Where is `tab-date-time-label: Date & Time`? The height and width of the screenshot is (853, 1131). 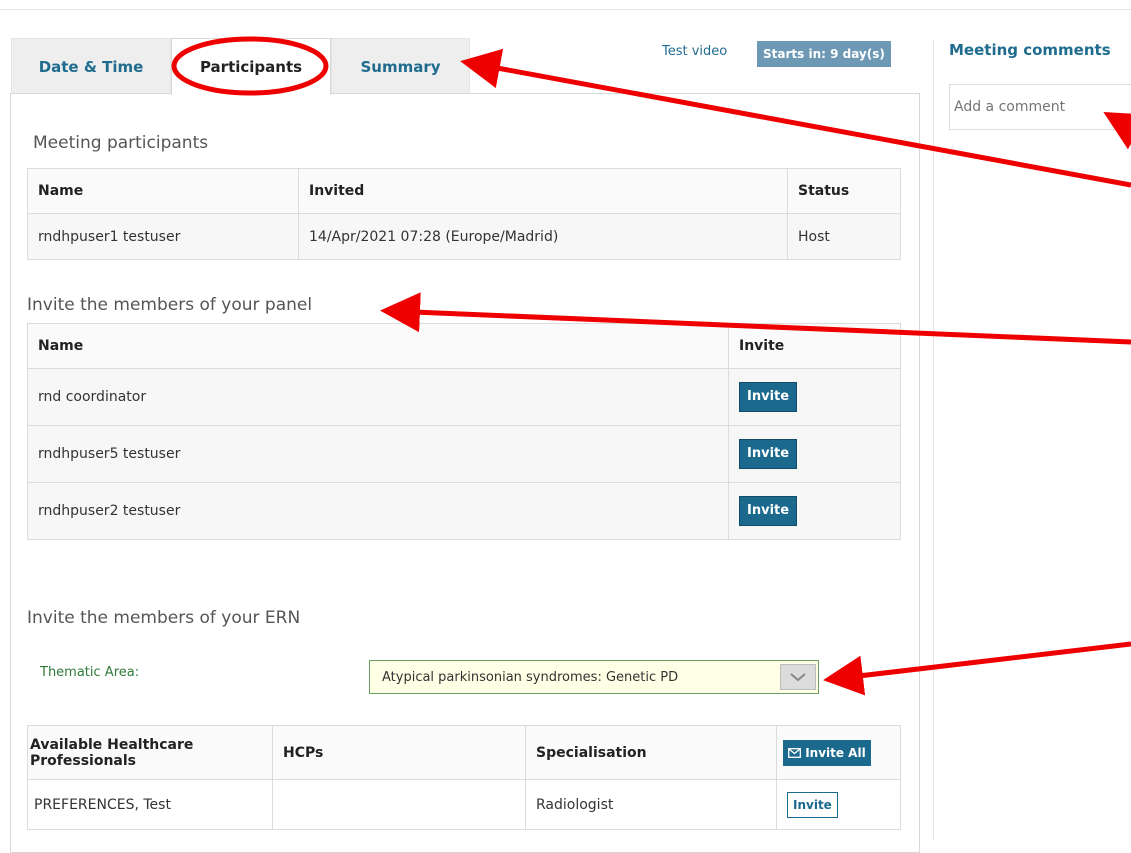
tab-date-time-label: Date & Time is located at coordinates (91, 66).